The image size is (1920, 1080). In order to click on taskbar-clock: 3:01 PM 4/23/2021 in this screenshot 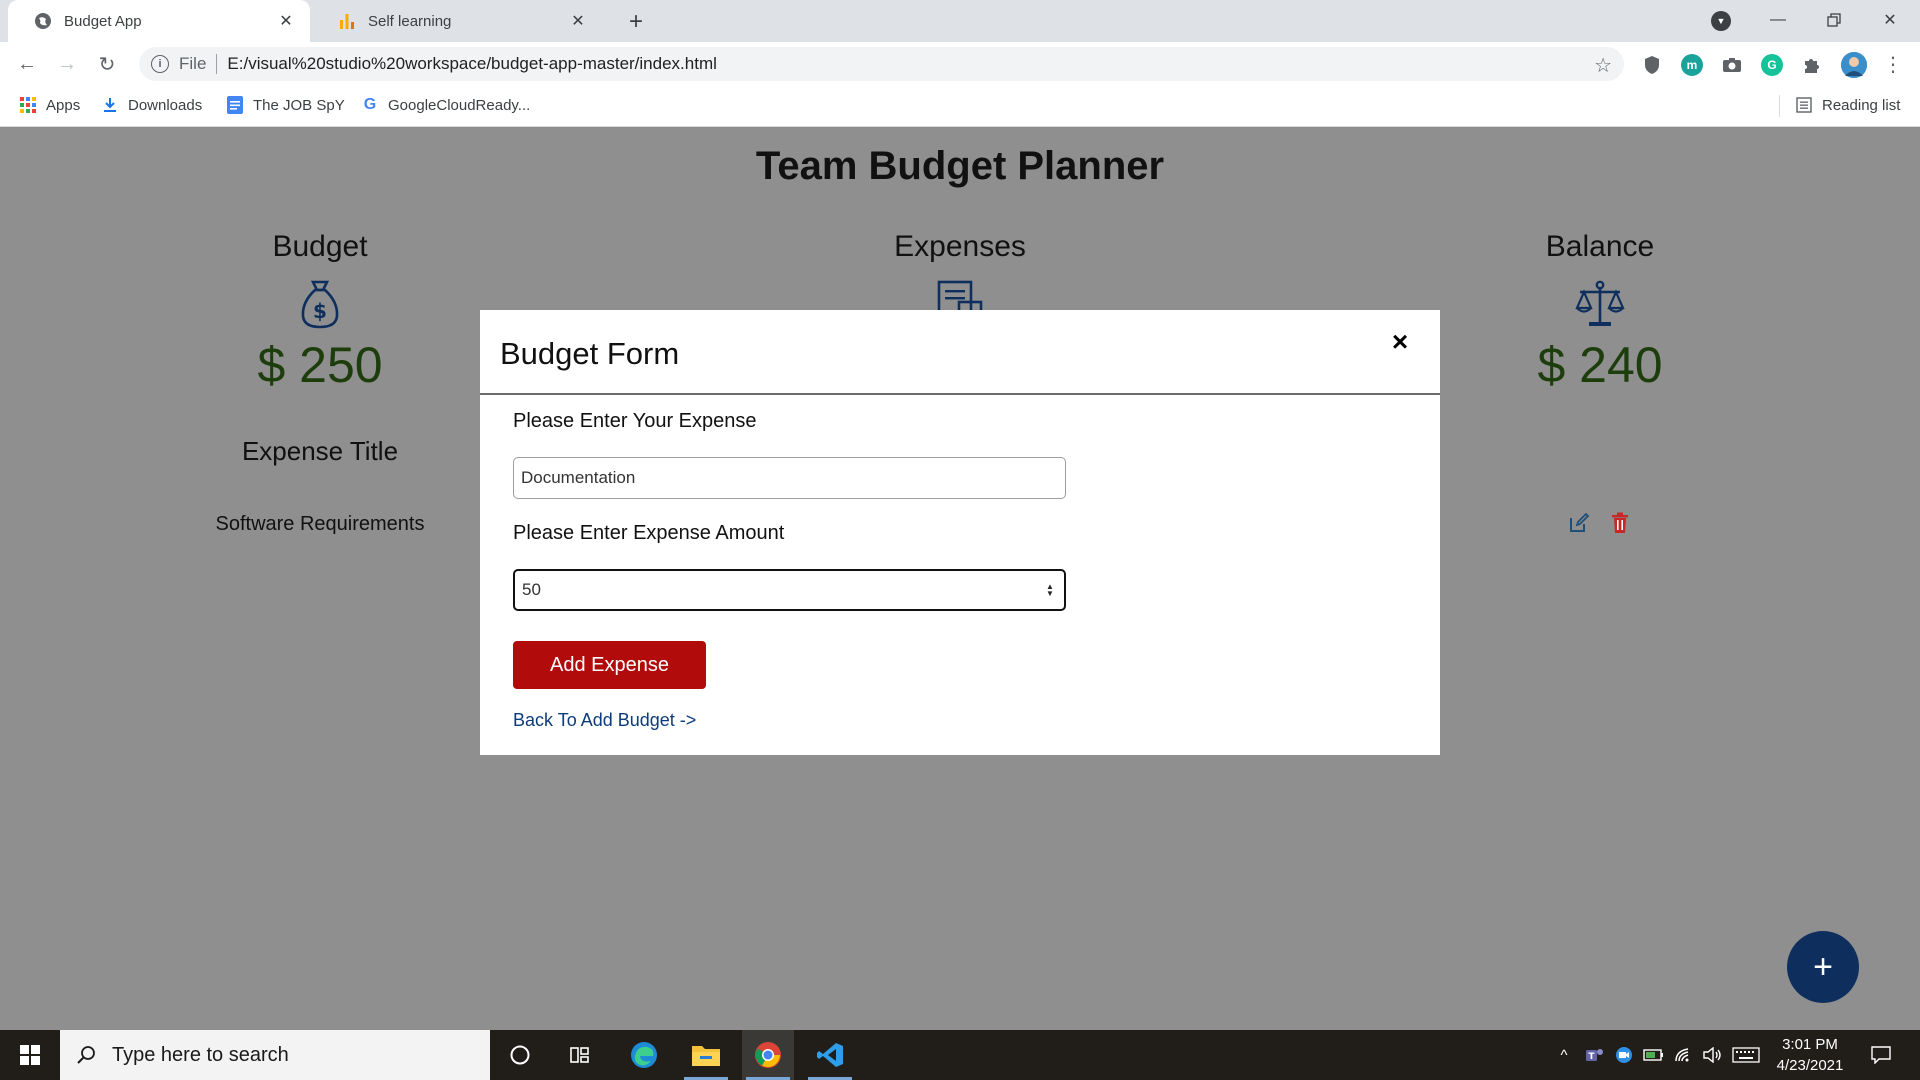, I will do `click(1810, 1055)`.